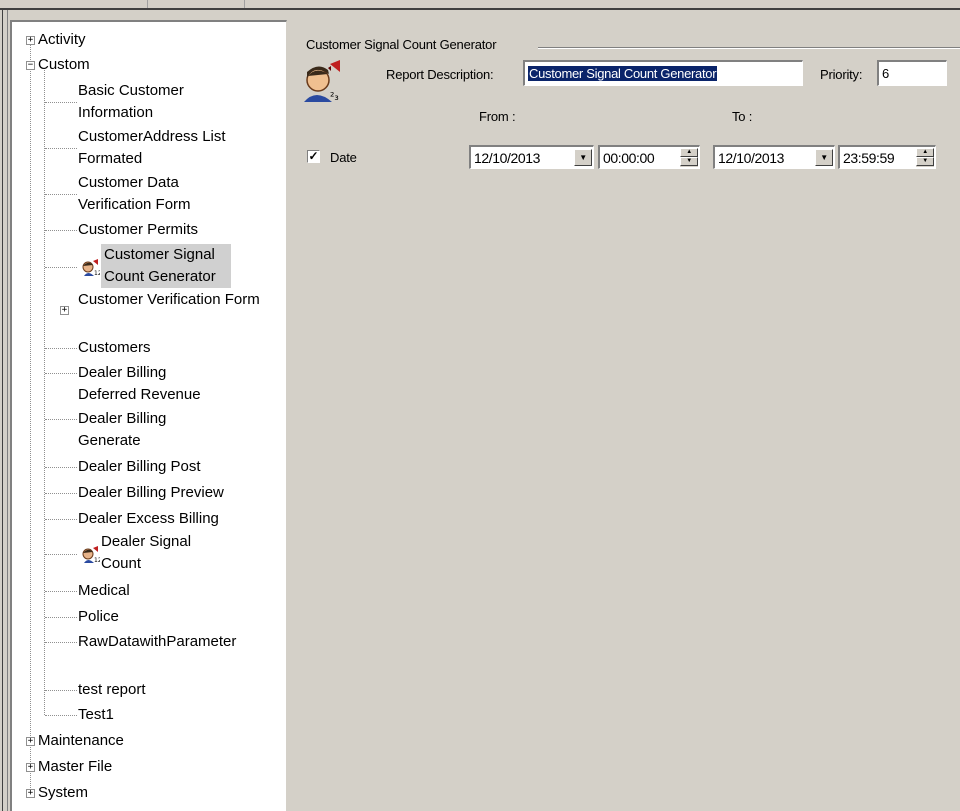 This screenshot has height=811, width=960. Describe the element at coordinates (869, 158) in the screenshot. I see `to-time-value: 23:59:59` at that location.